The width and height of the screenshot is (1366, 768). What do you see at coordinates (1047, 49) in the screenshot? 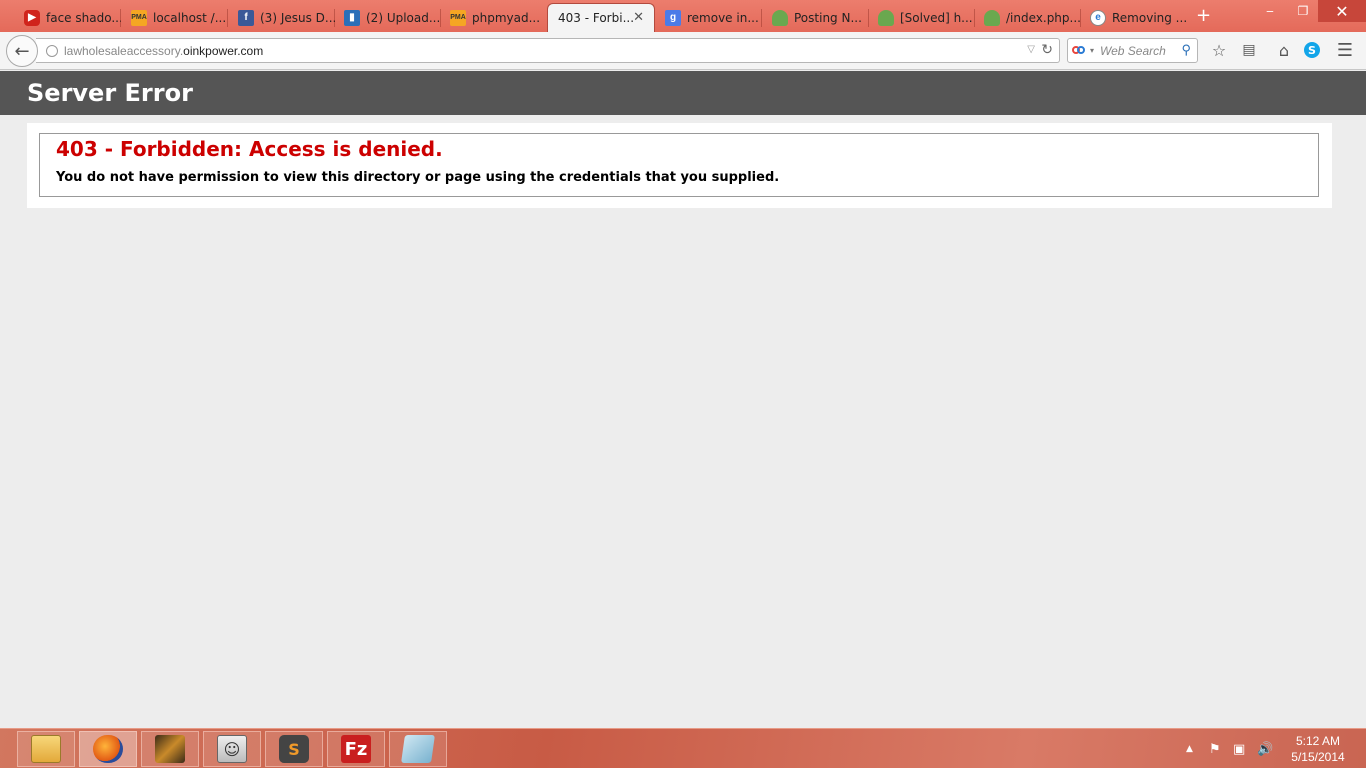
I see `reload-icon: ↻` at bounding box center [1047, 49].